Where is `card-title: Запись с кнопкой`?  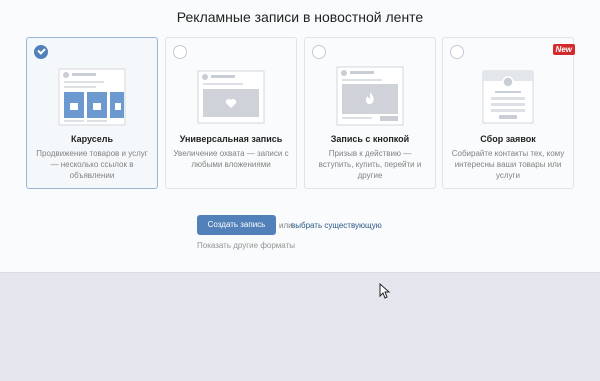
card-title: Запись с кнопкой is located at coordinates (370, 139).